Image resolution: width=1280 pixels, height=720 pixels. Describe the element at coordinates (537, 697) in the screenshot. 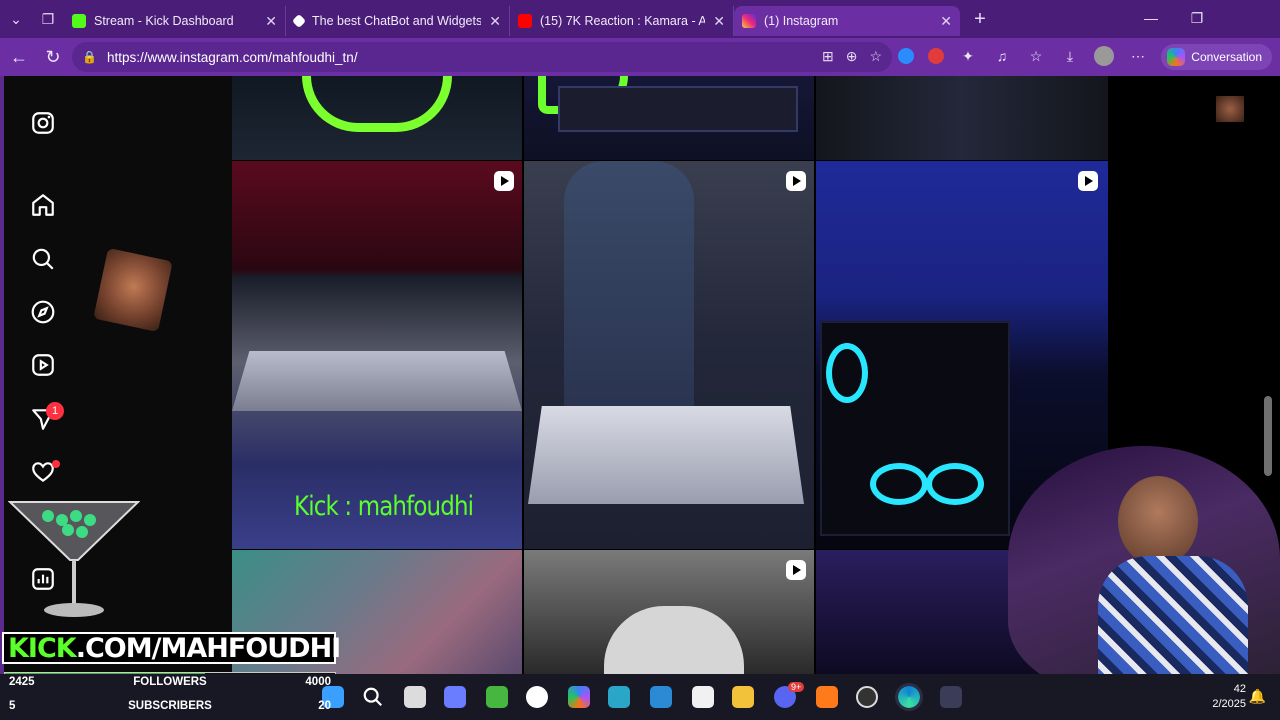

I see `obs-icon` at that location.